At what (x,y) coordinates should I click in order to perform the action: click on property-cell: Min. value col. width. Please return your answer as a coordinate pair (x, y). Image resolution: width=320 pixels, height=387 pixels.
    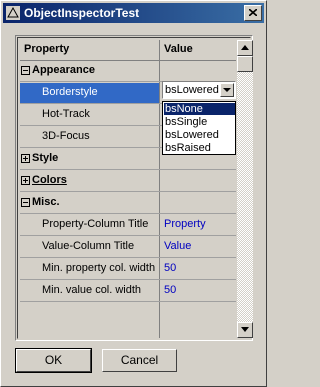
    Looking at the image, I should click on (89, 291).